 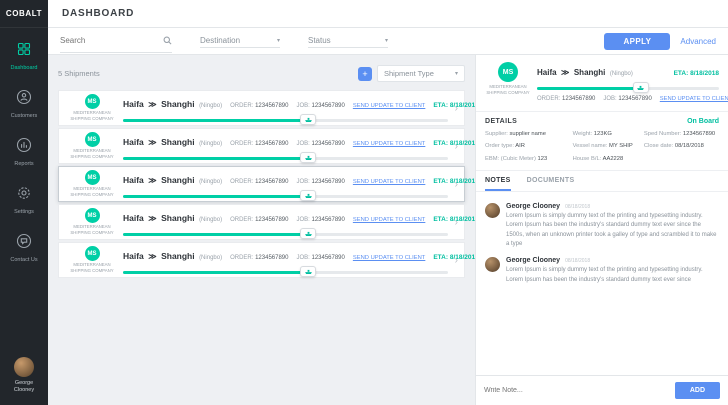 What do you see at coordinates (24, 366) in the screenshot?
I see `user-avatar` at bounding box center [24, 366].